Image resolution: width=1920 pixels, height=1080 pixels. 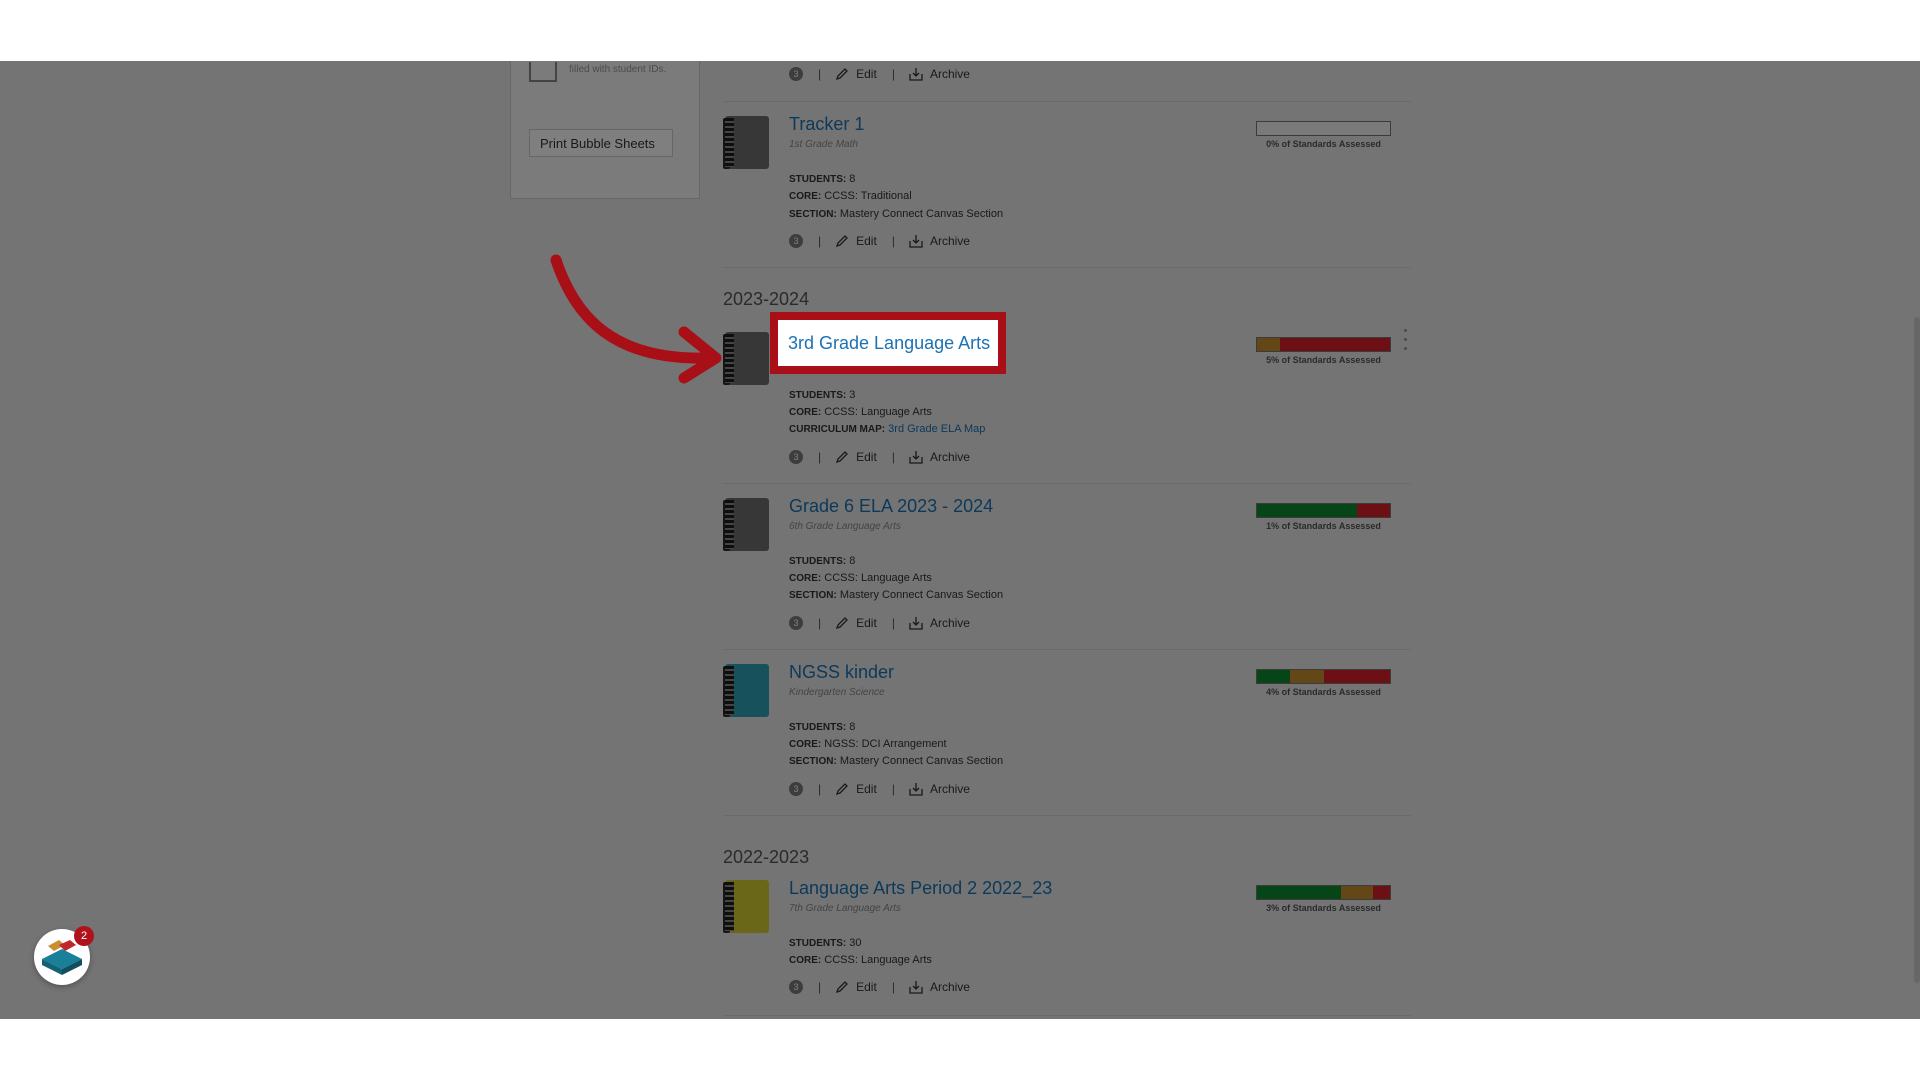 I want to click on app-launcher-button: 2, so click(x=64, y=955).